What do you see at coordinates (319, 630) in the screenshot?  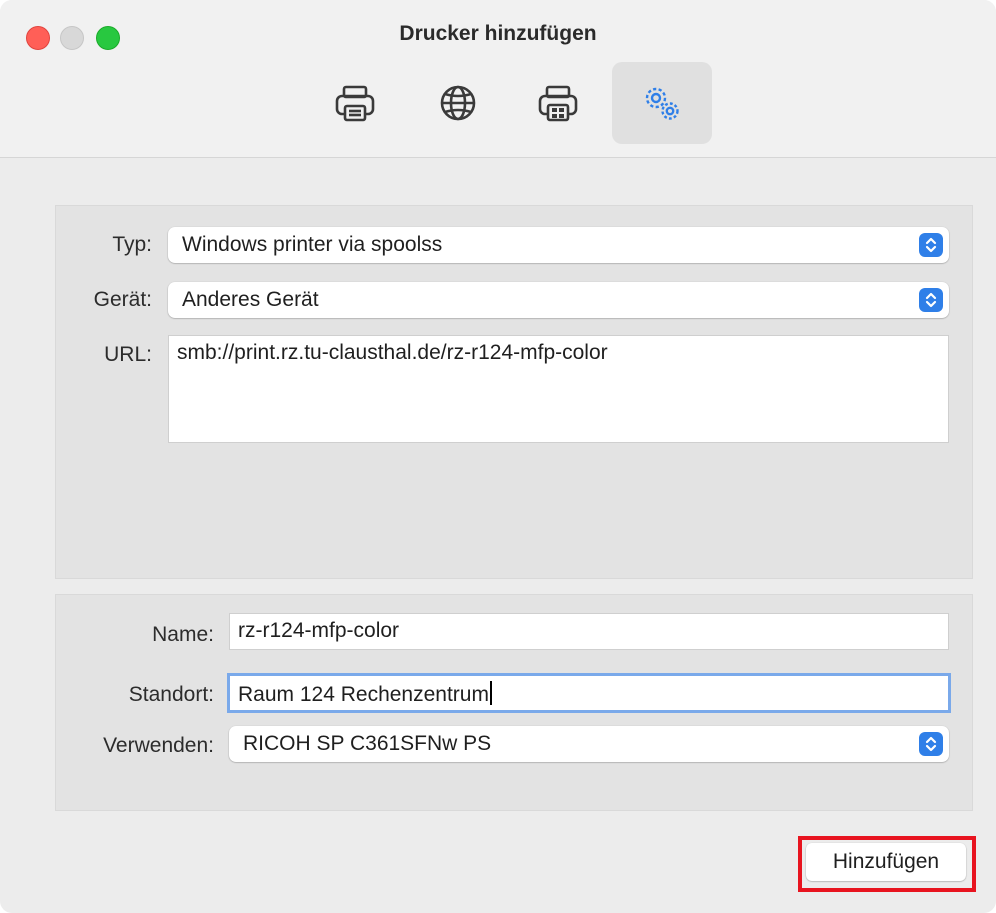 I see `name-value: rz-r124-mfp-color` at bounding box center [319, 630].